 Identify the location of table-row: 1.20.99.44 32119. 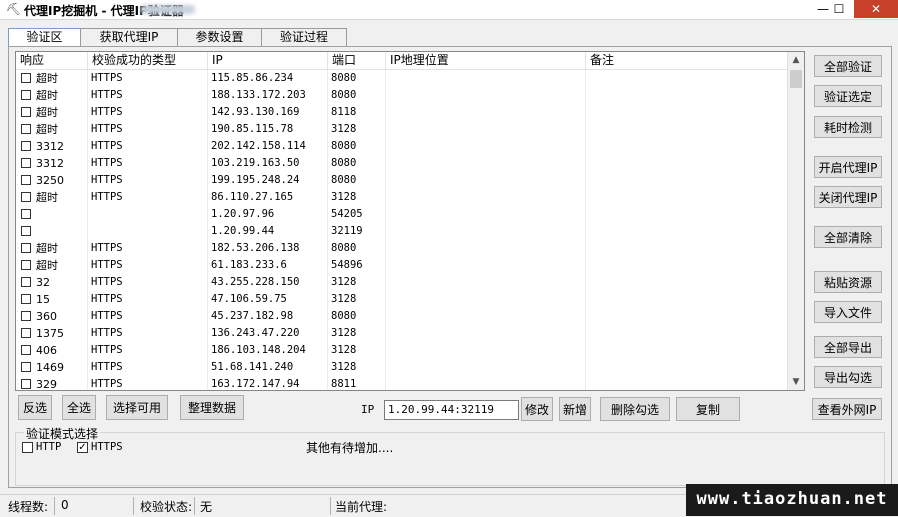
(402, 231).